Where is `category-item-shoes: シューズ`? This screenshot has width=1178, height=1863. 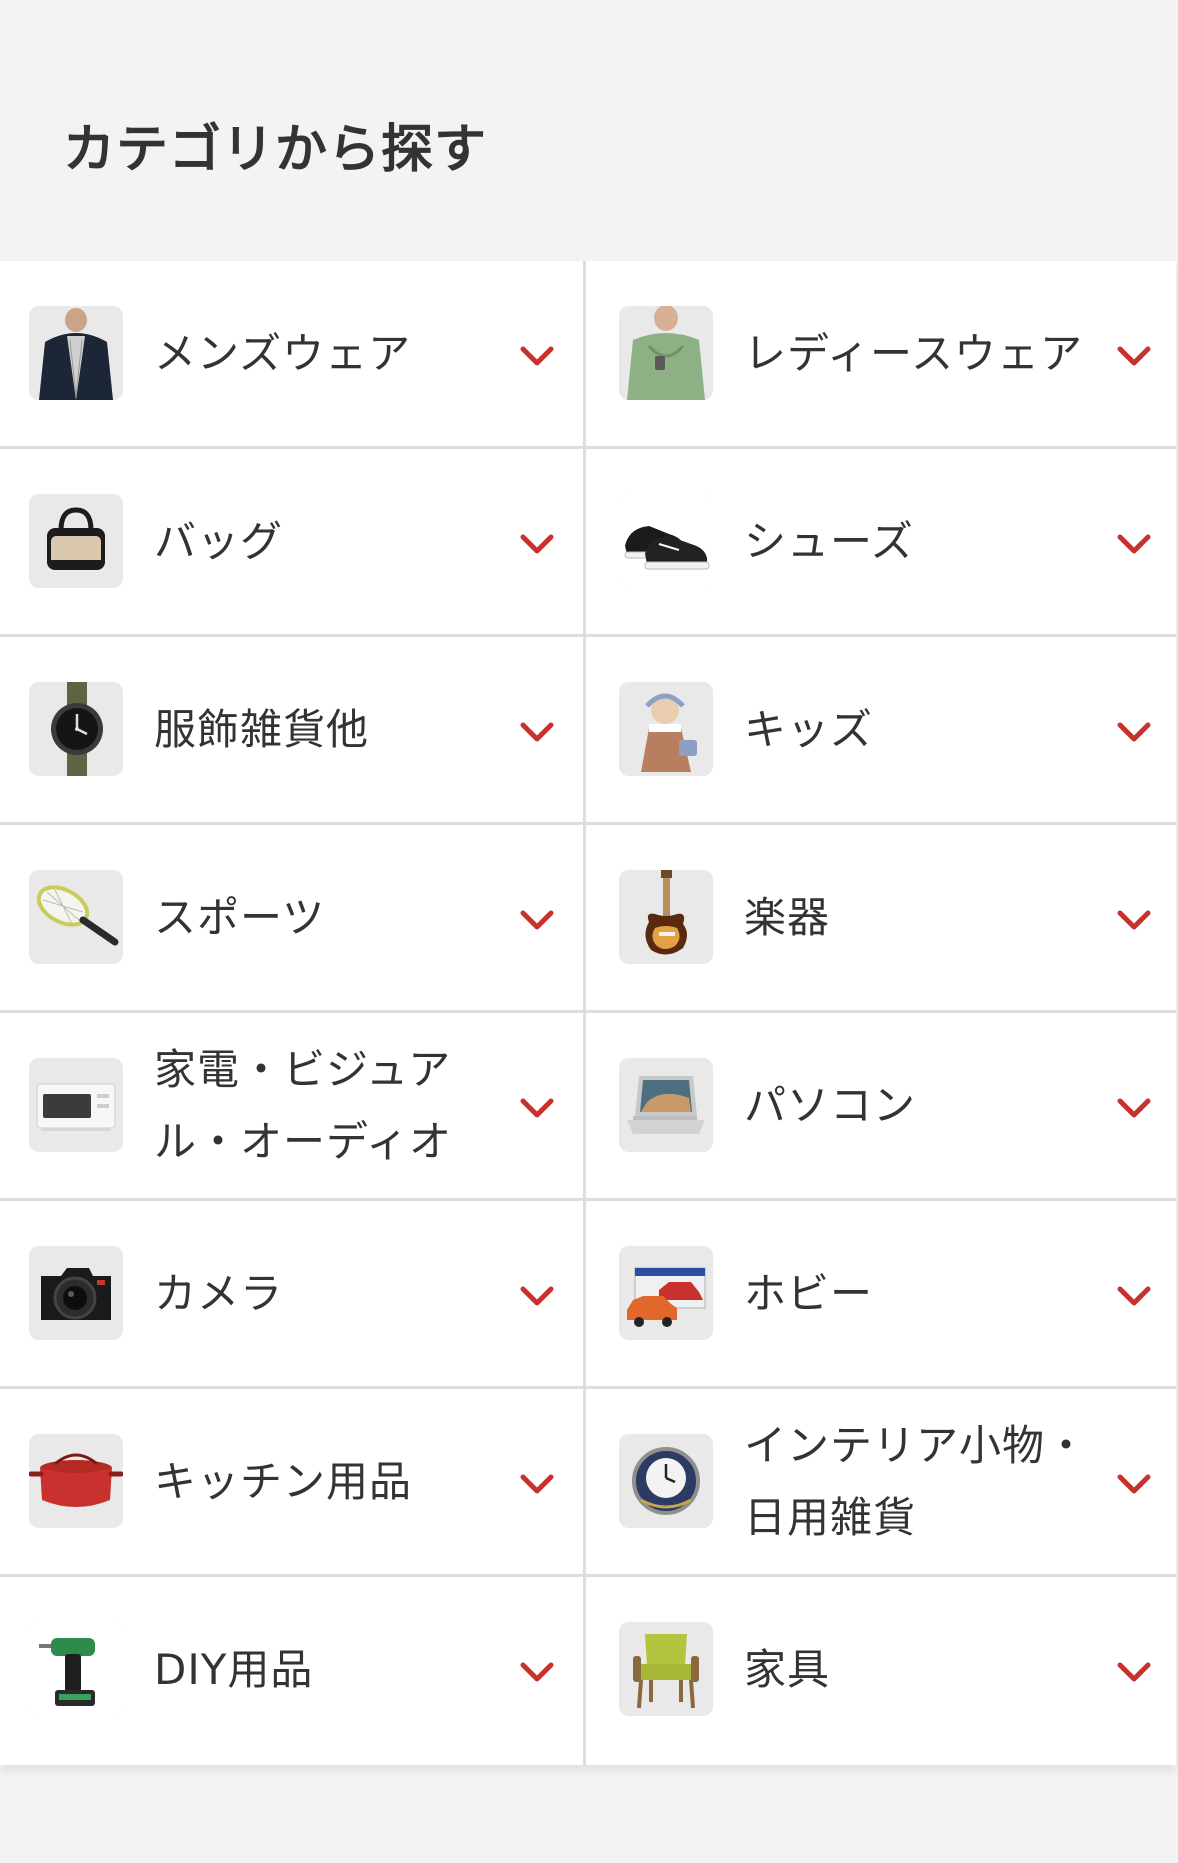 category-item-shoes: シューズ is located at coordinates (881, 543).